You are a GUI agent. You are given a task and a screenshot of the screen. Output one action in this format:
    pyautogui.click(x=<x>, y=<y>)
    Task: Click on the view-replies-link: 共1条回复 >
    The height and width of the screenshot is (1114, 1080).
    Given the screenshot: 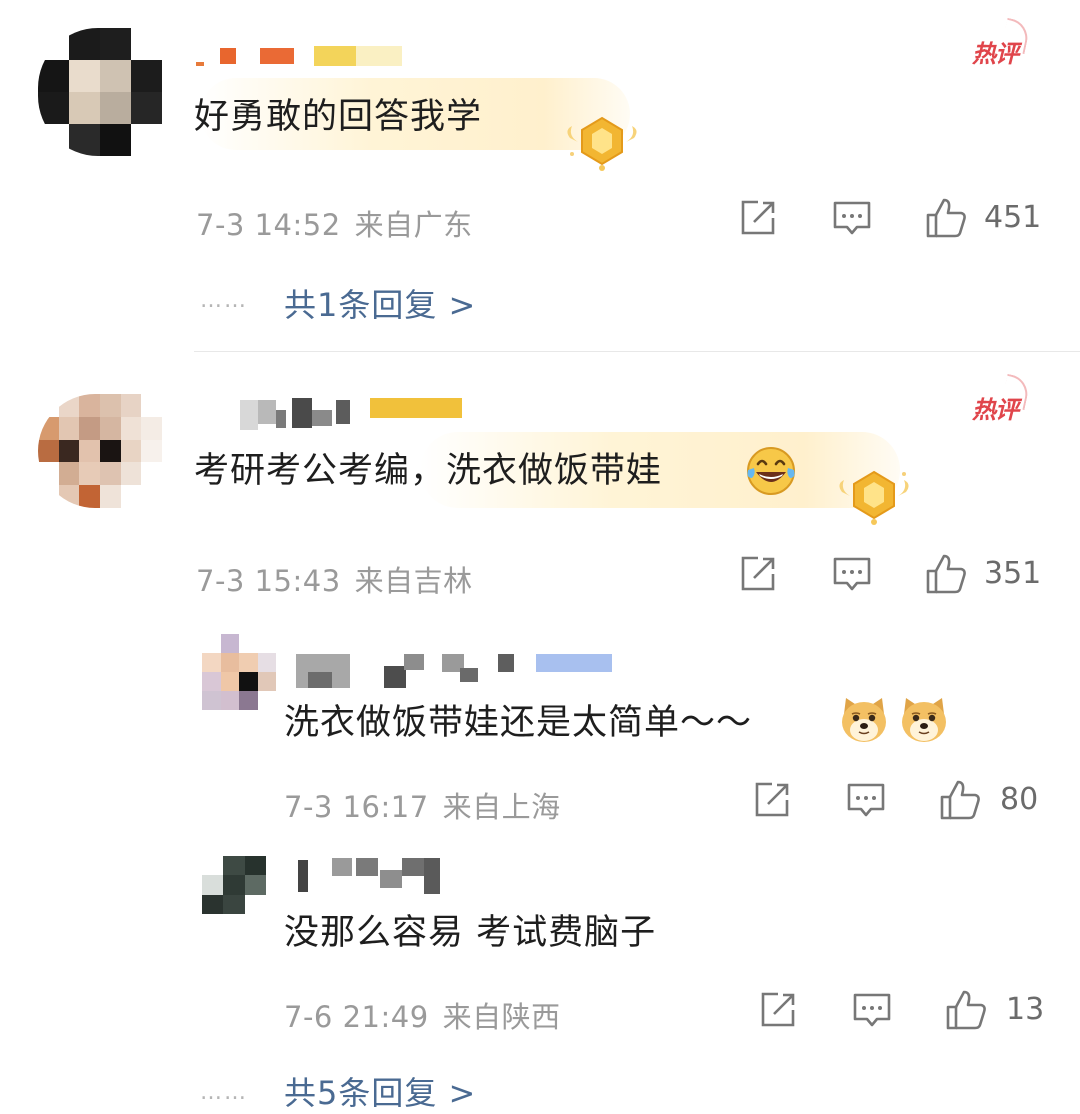 What is the action you would take?
    pyautogui.click(x=380, y=303)
    